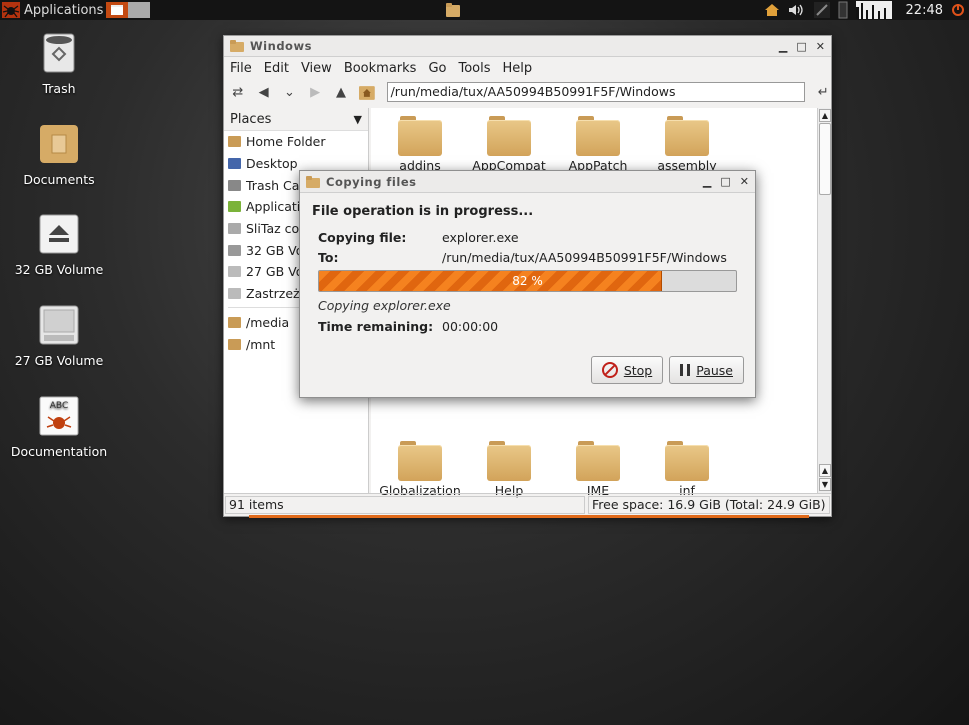 The width and height of the screenshot is (969, 725). Describe the element at coordinates (821, 10) in the screenshot. I see `network-icon` at that location.